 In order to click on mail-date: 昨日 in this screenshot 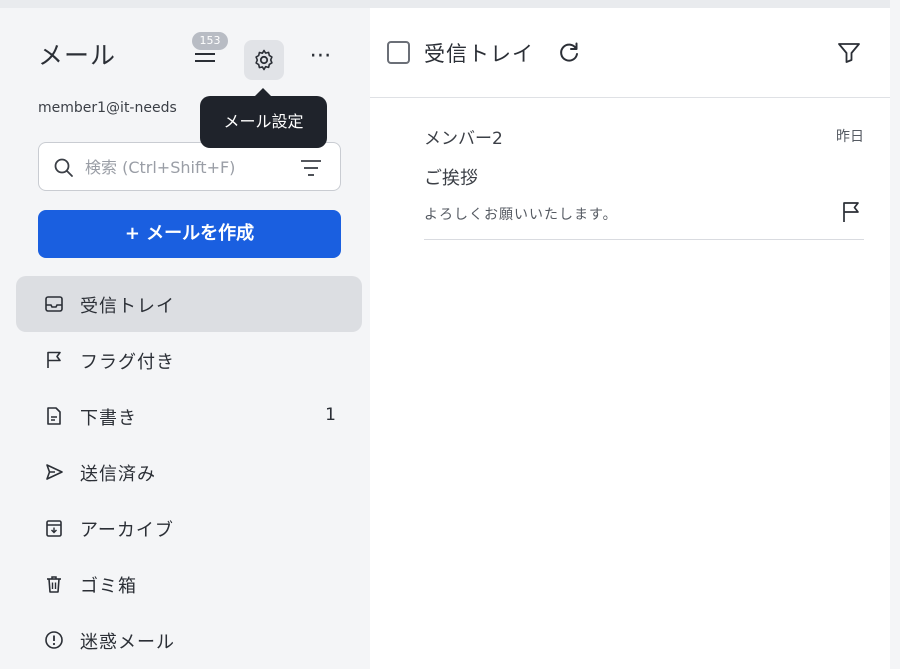, I will do `click(850, 137)`.